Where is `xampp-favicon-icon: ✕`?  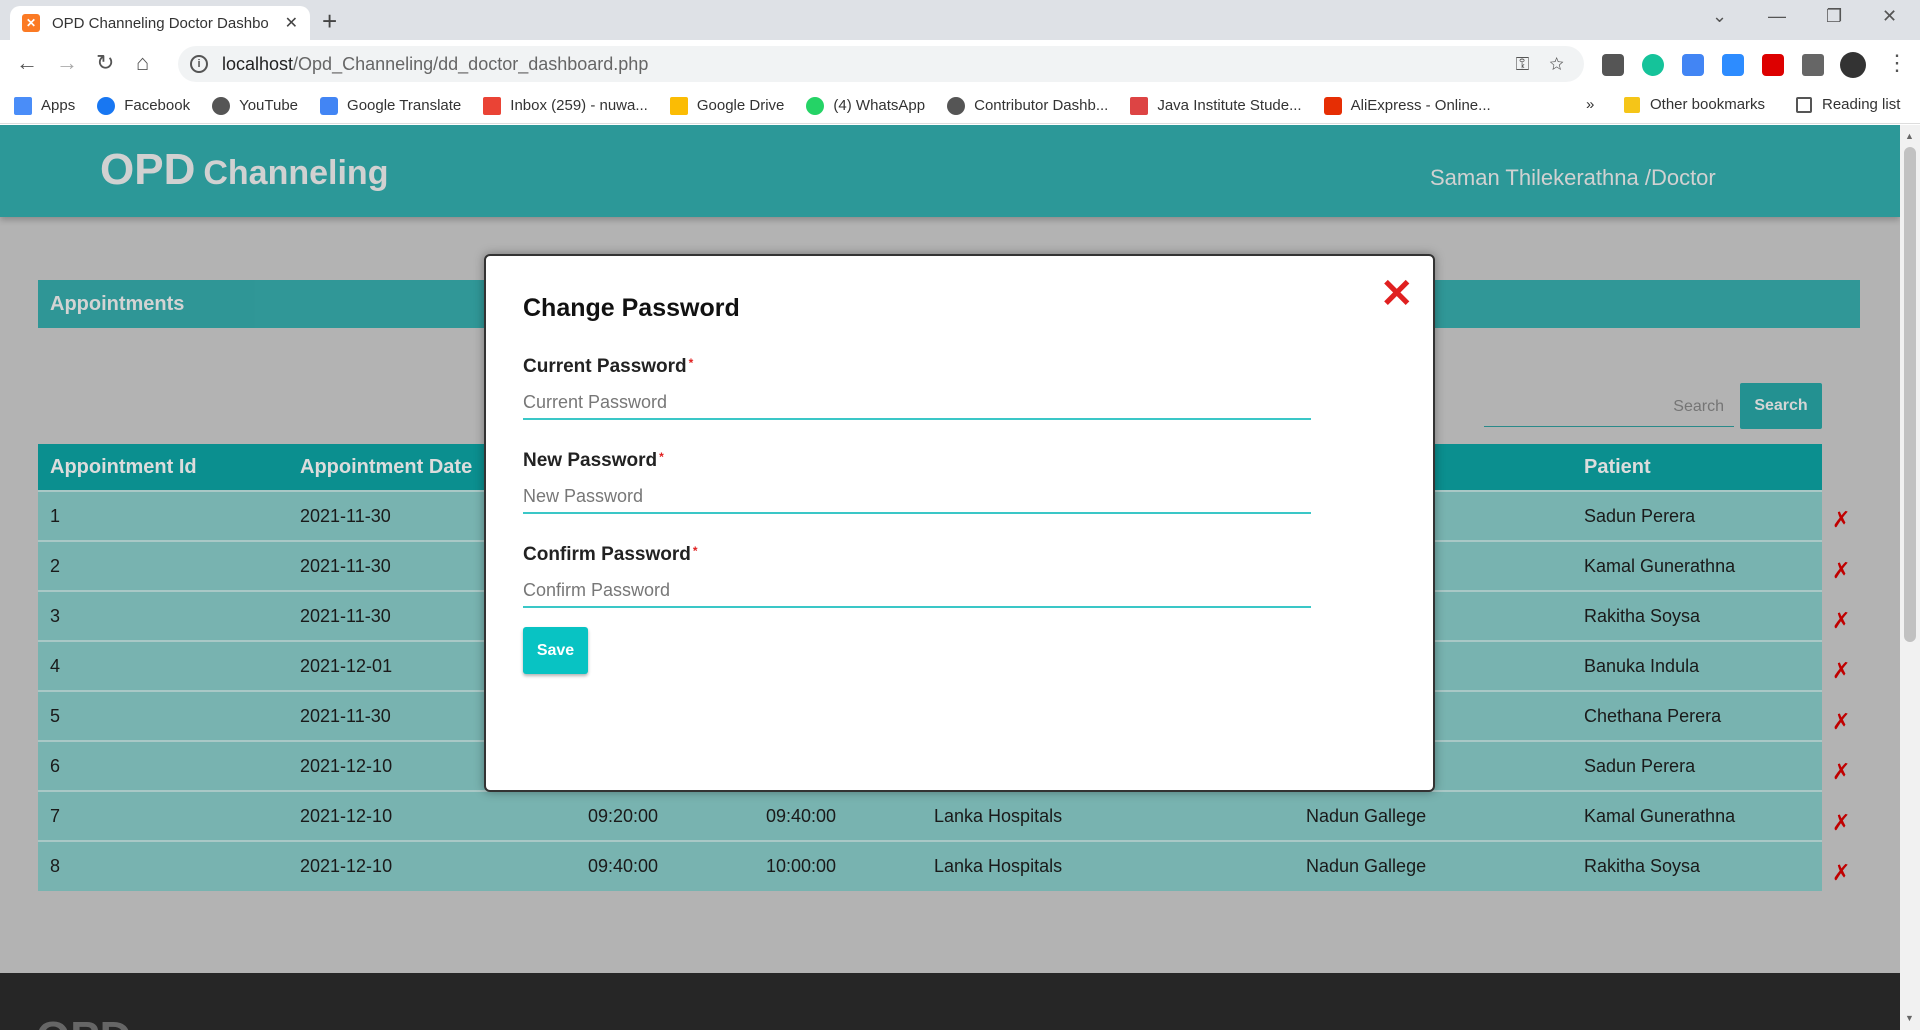 xampp-favicon-icon: ✕ is located at coordinates (31, 23).